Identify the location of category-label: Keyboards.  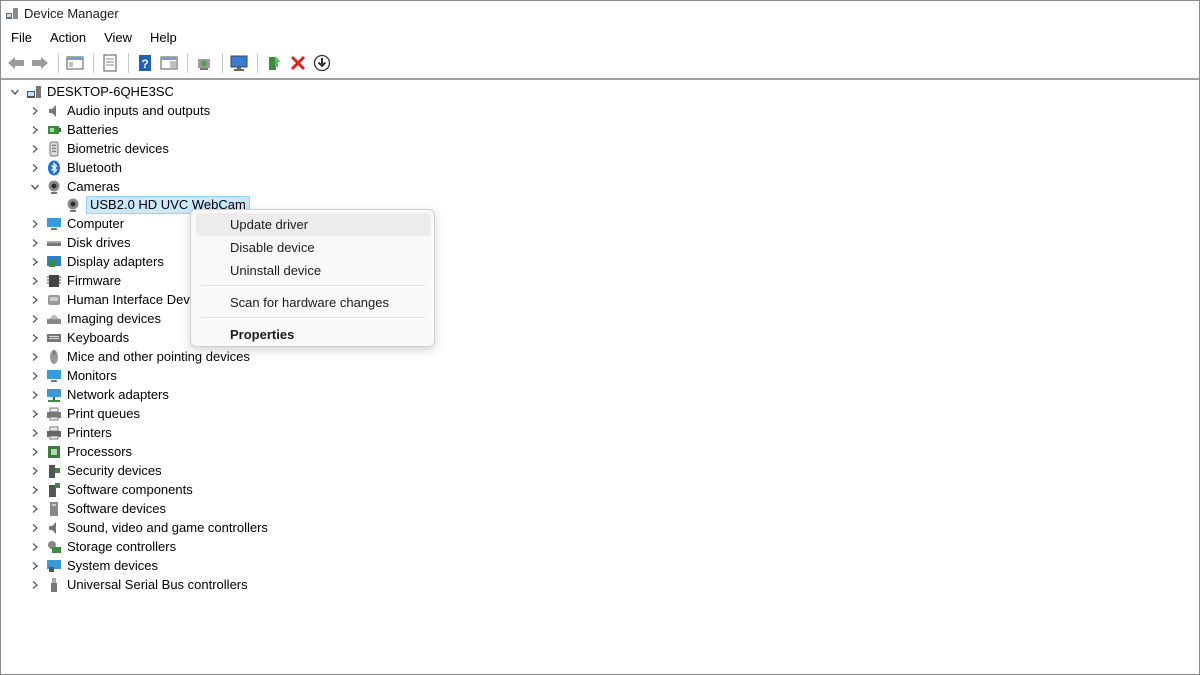
(98, 337).